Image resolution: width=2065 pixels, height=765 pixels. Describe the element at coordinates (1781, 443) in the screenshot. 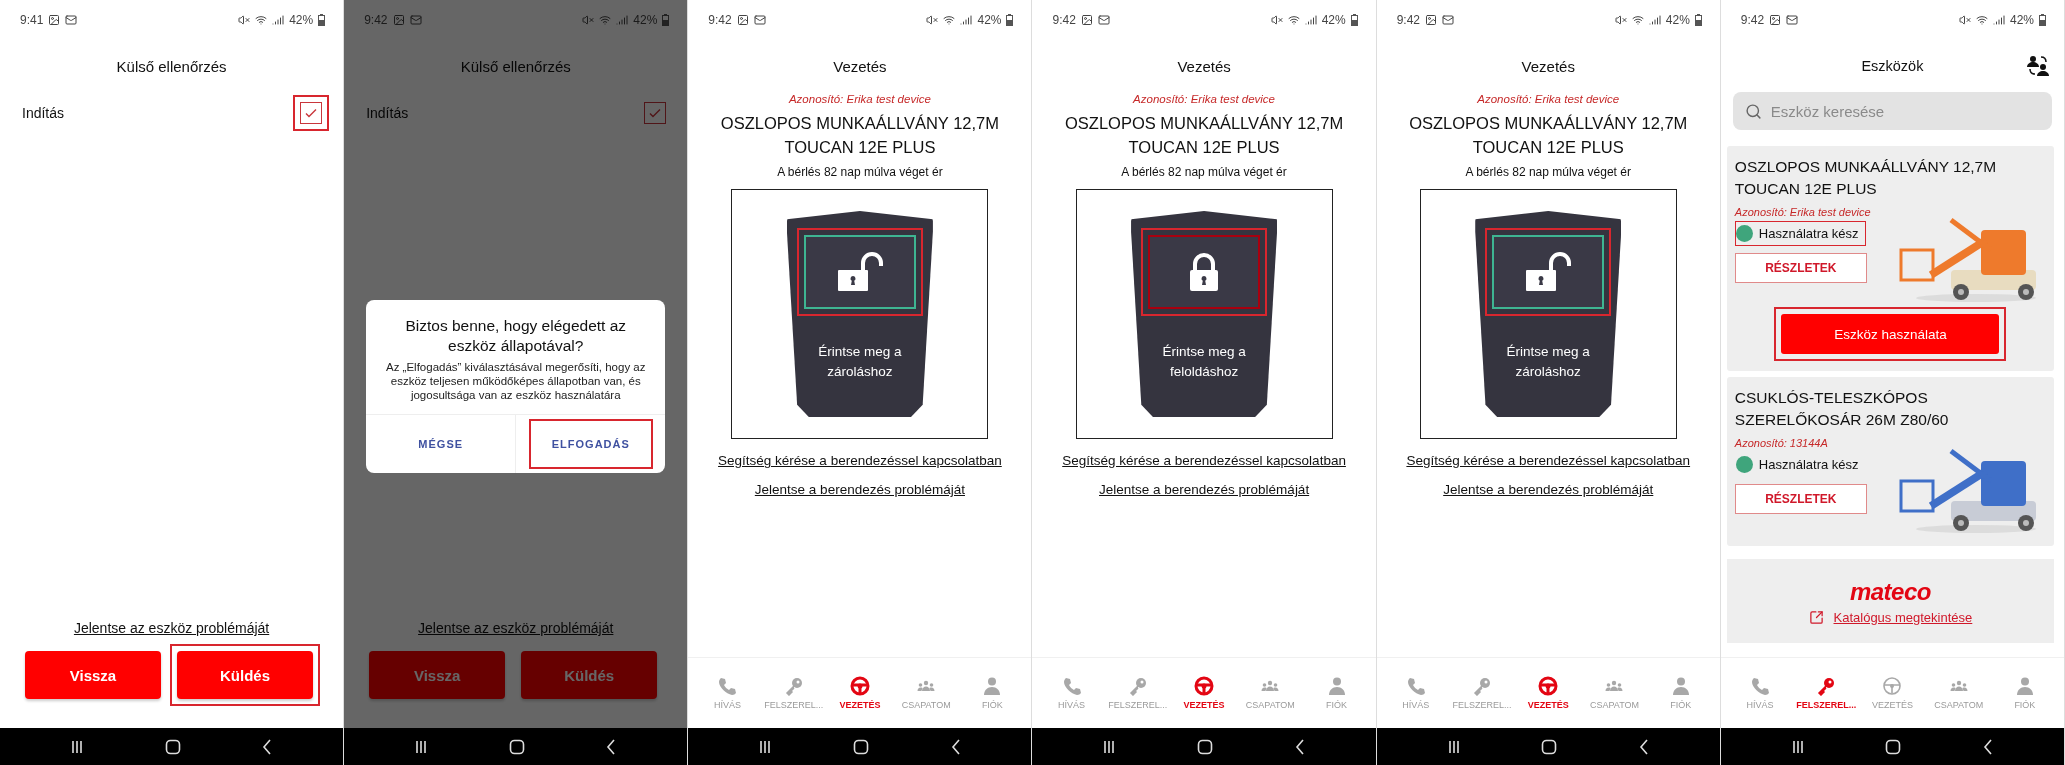

I see `device-id: Azonosító: 13144A` at that location.